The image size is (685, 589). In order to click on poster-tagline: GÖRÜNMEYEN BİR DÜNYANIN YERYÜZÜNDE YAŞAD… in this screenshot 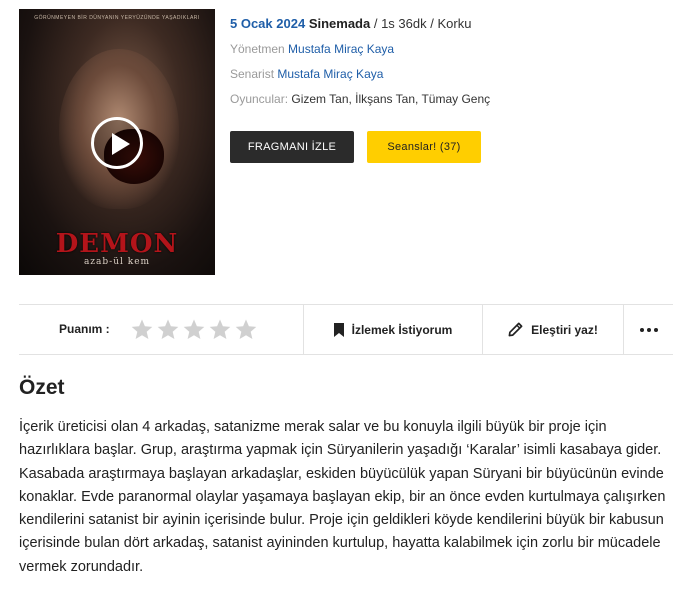, I will do `click(117, 18)`.